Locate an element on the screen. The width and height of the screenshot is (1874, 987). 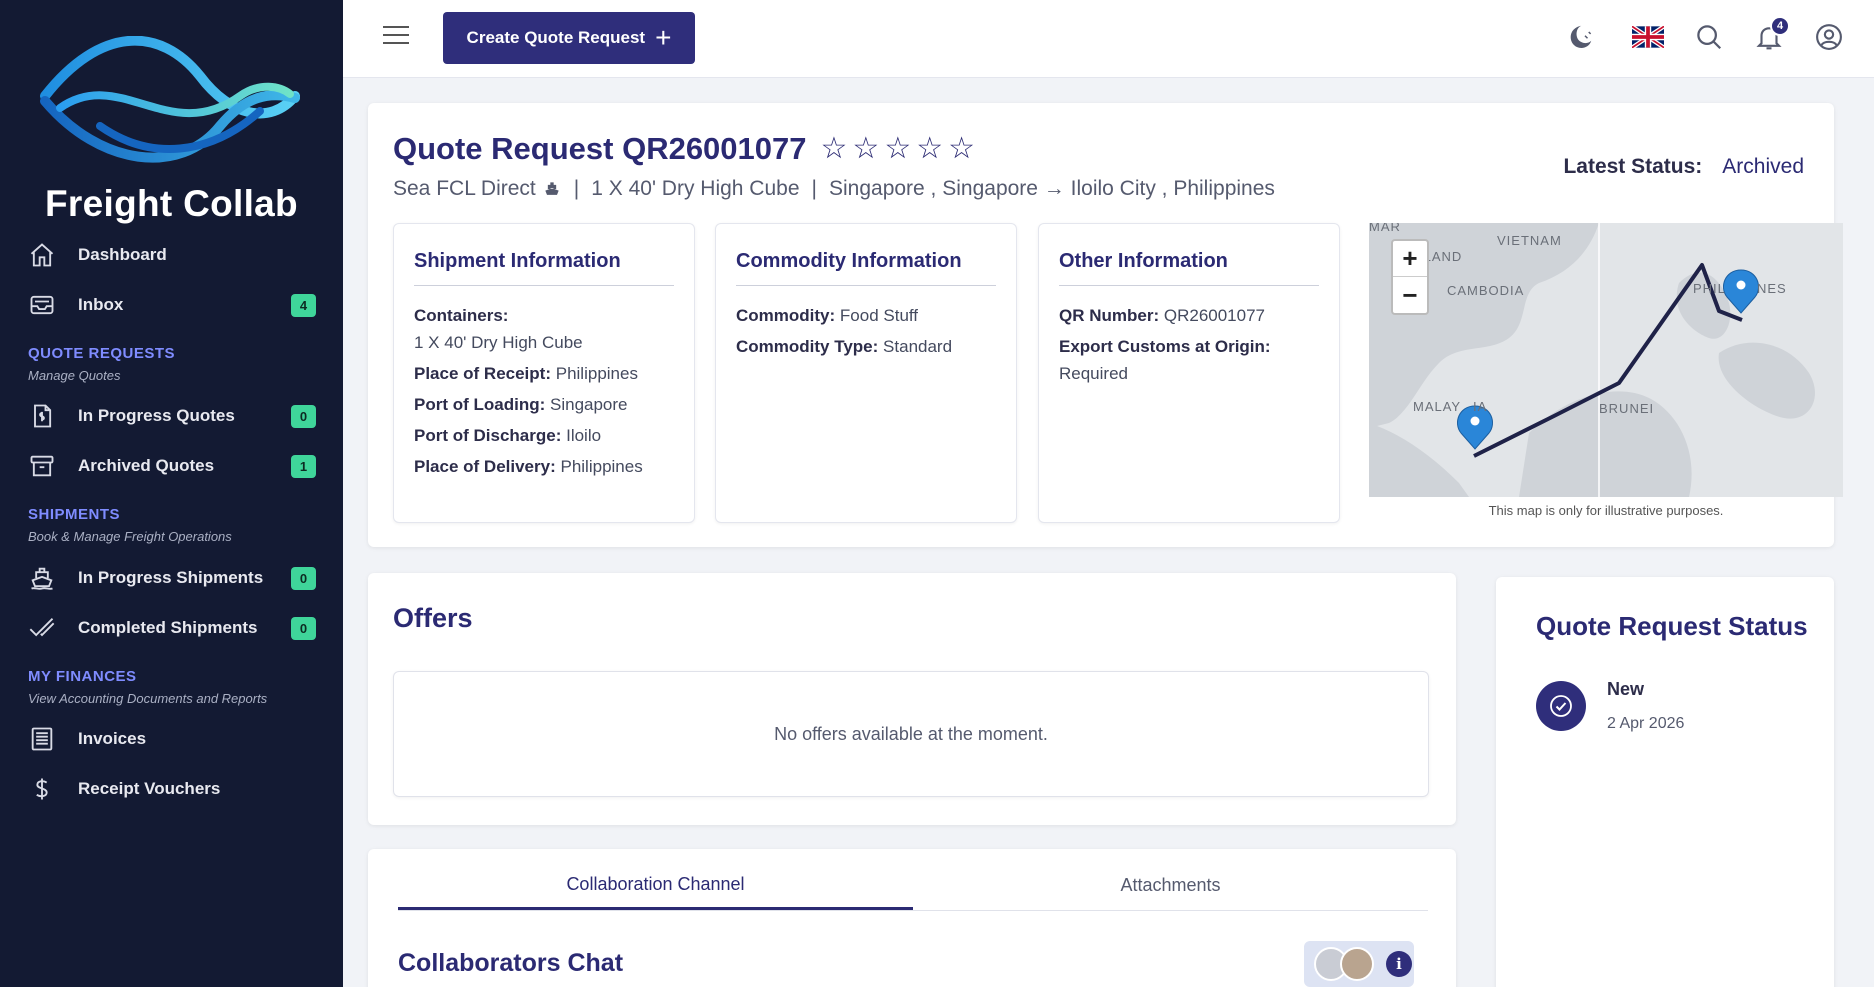
quote-request-status-card: Quote Request Status New 2 Apr 2026 is located at coordinates (1665, 782).